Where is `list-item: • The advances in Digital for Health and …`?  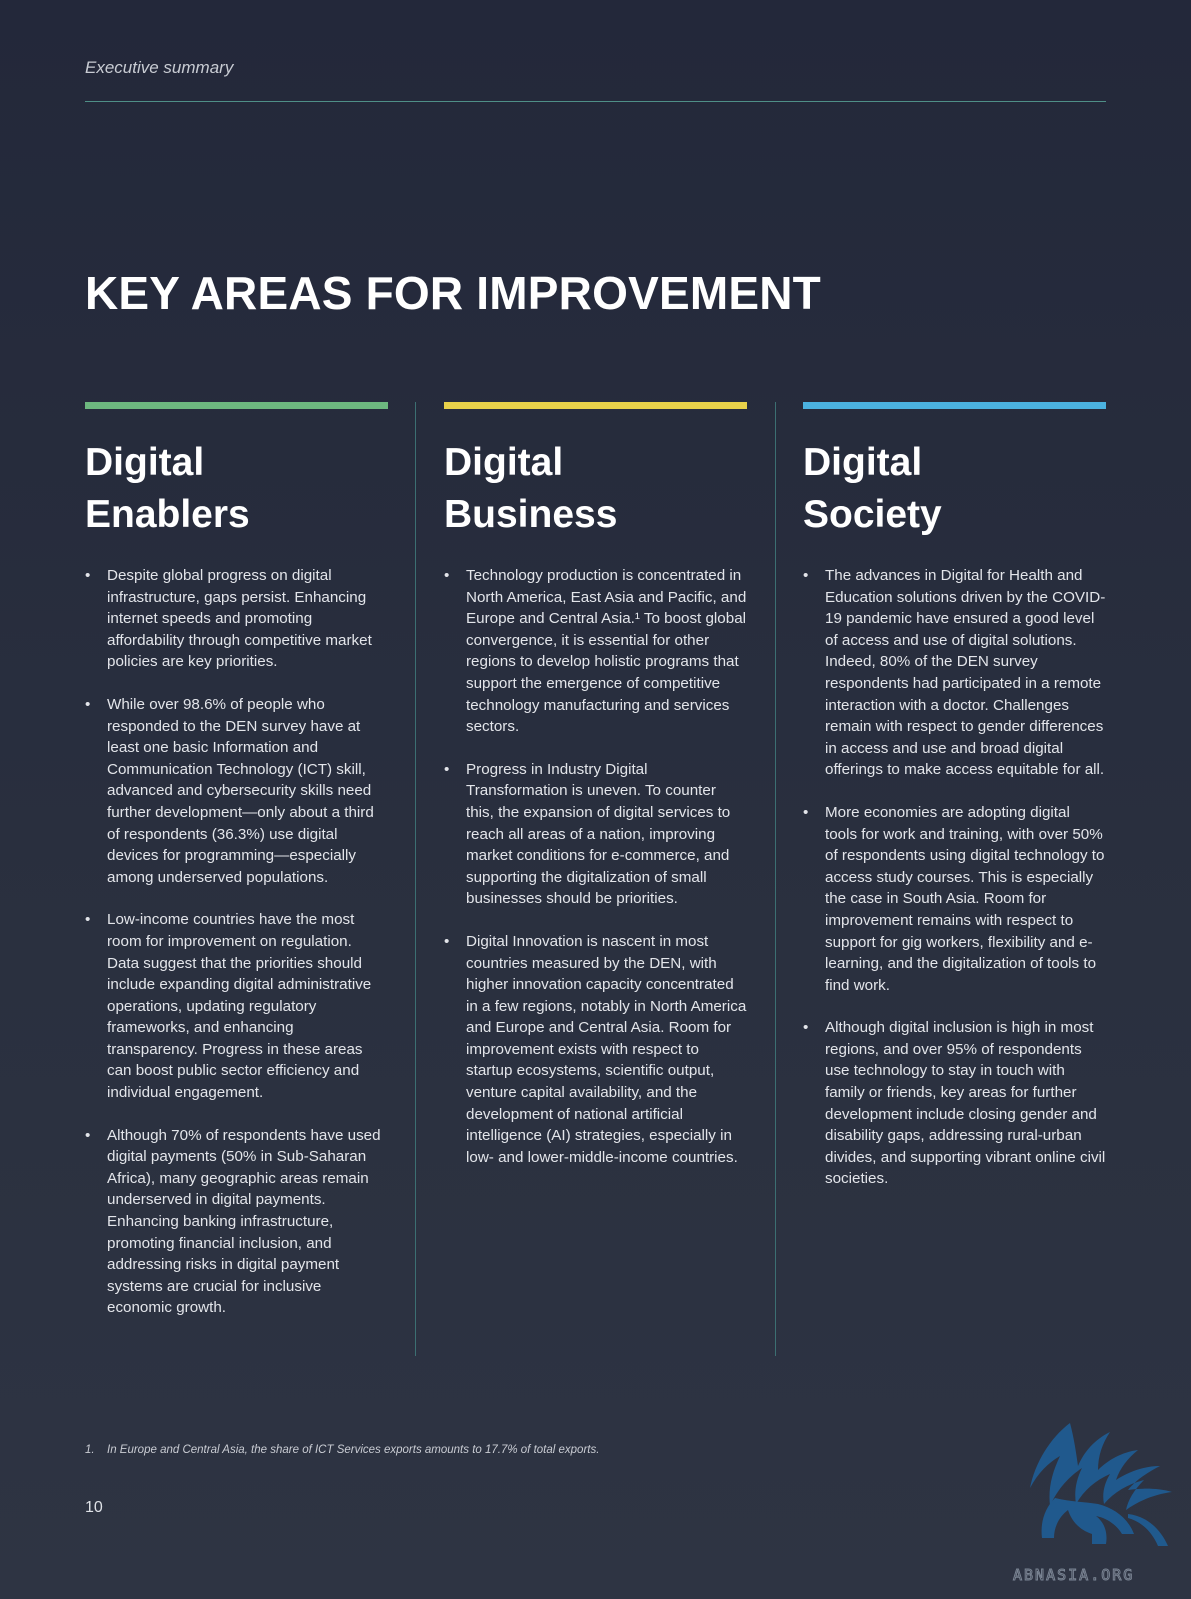 list-item: • The advances in Digital for Health and … is located at coordinates (954, 673).